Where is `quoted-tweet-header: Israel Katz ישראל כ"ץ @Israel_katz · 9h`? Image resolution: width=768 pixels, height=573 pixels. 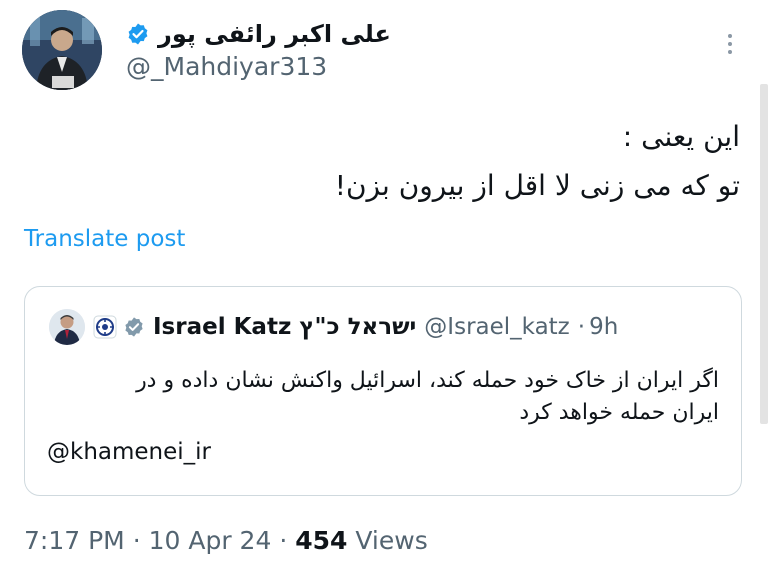 quoted-tweet-header: Israel Katz ישראל כ"ץ @Israel_katz · 9h is located at coordinates (333, 327).